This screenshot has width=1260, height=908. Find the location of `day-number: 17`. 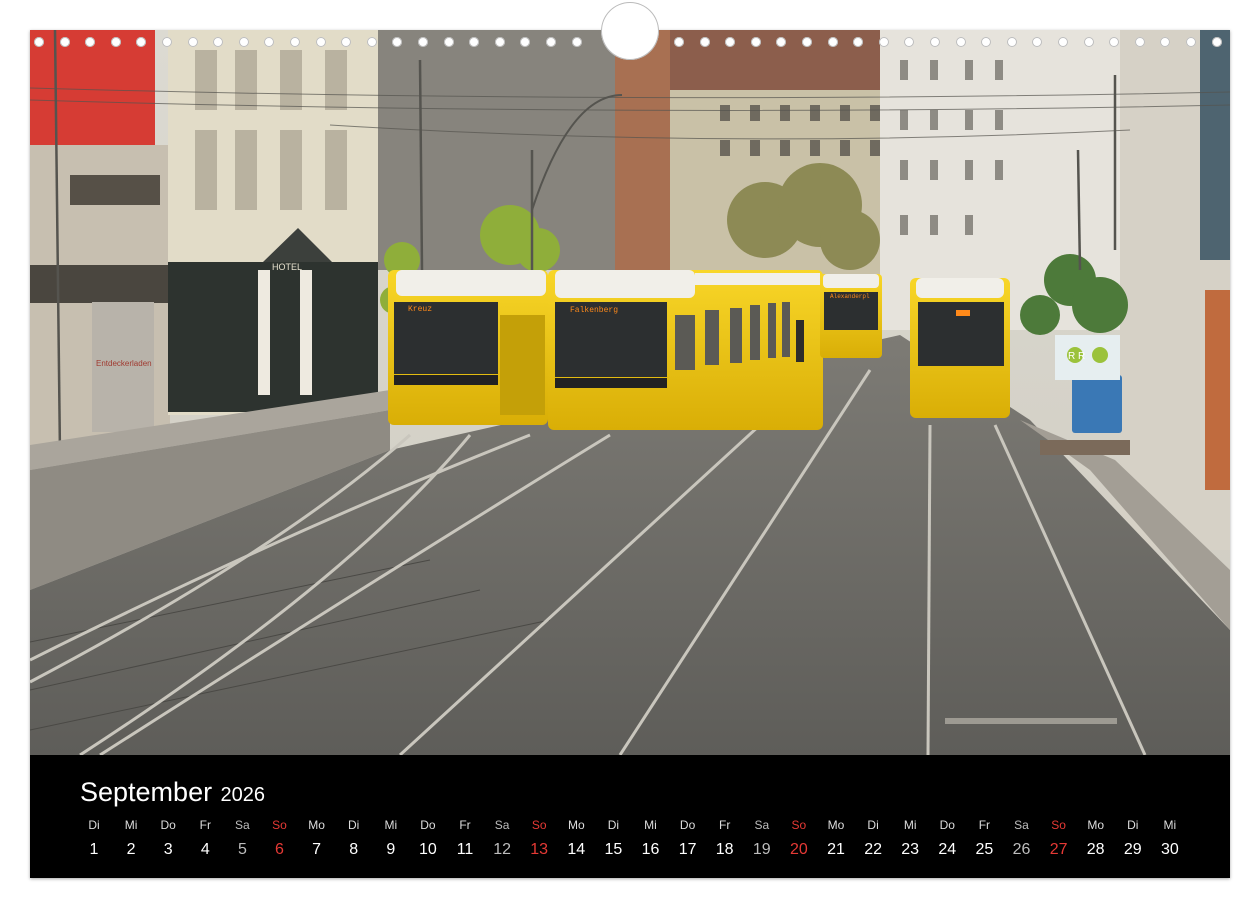

day-number: 17 is located at coordinates (687, 849).